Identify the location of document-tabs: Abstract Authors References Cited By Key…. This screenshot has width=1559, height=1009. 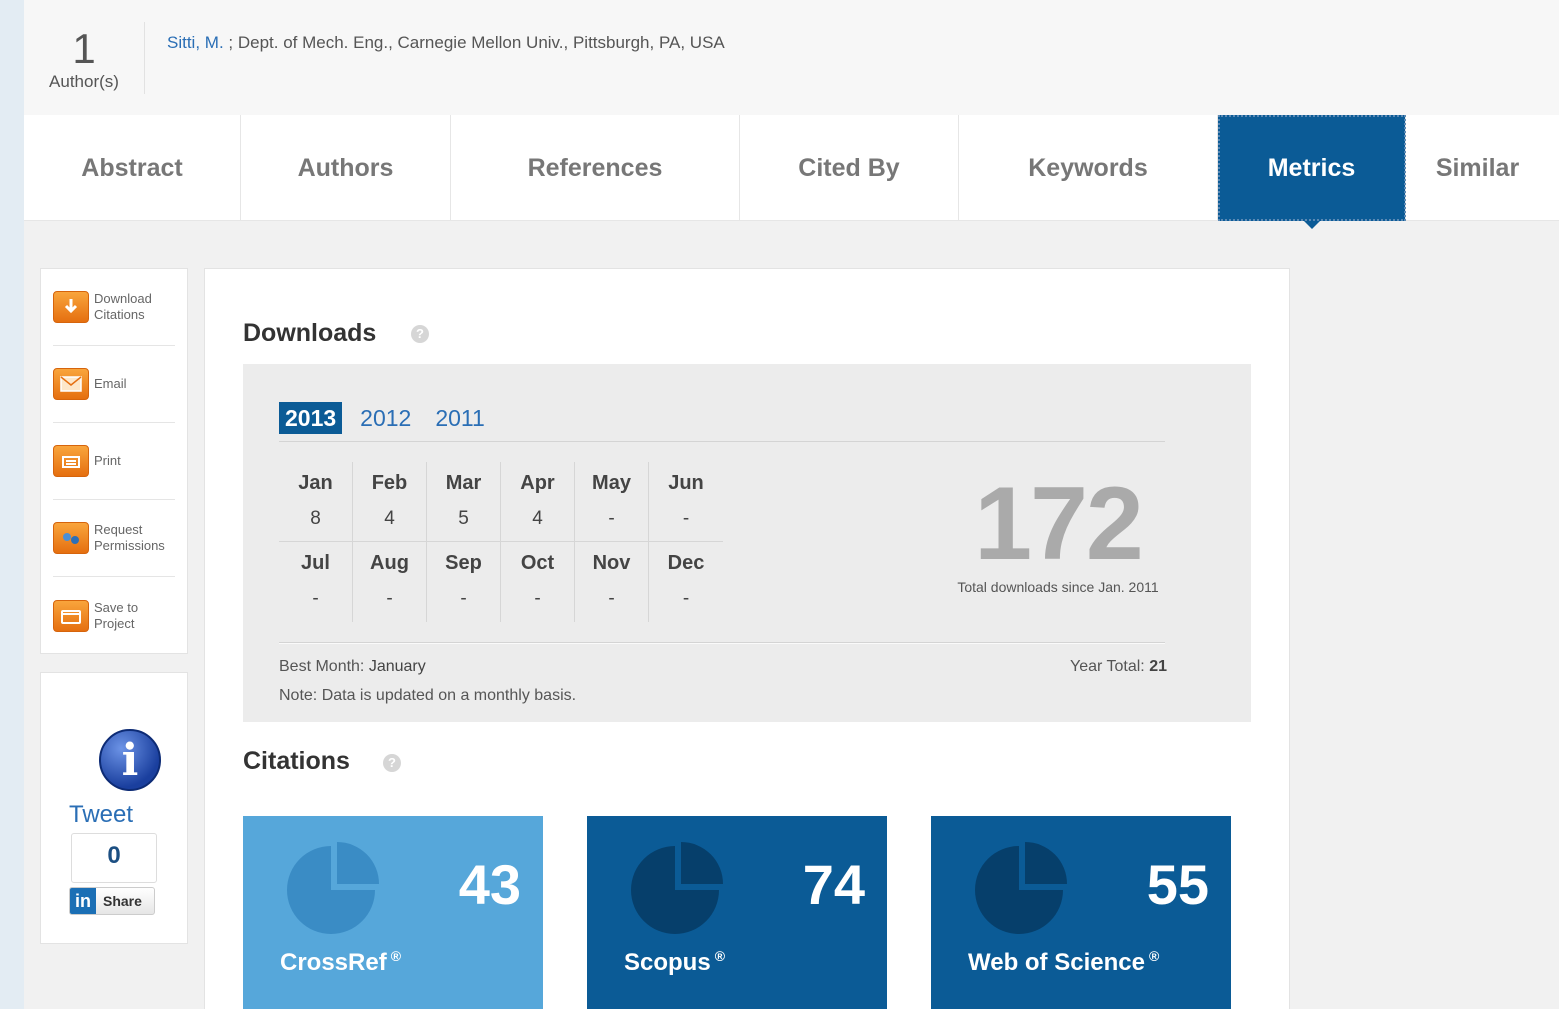
(791, 172).